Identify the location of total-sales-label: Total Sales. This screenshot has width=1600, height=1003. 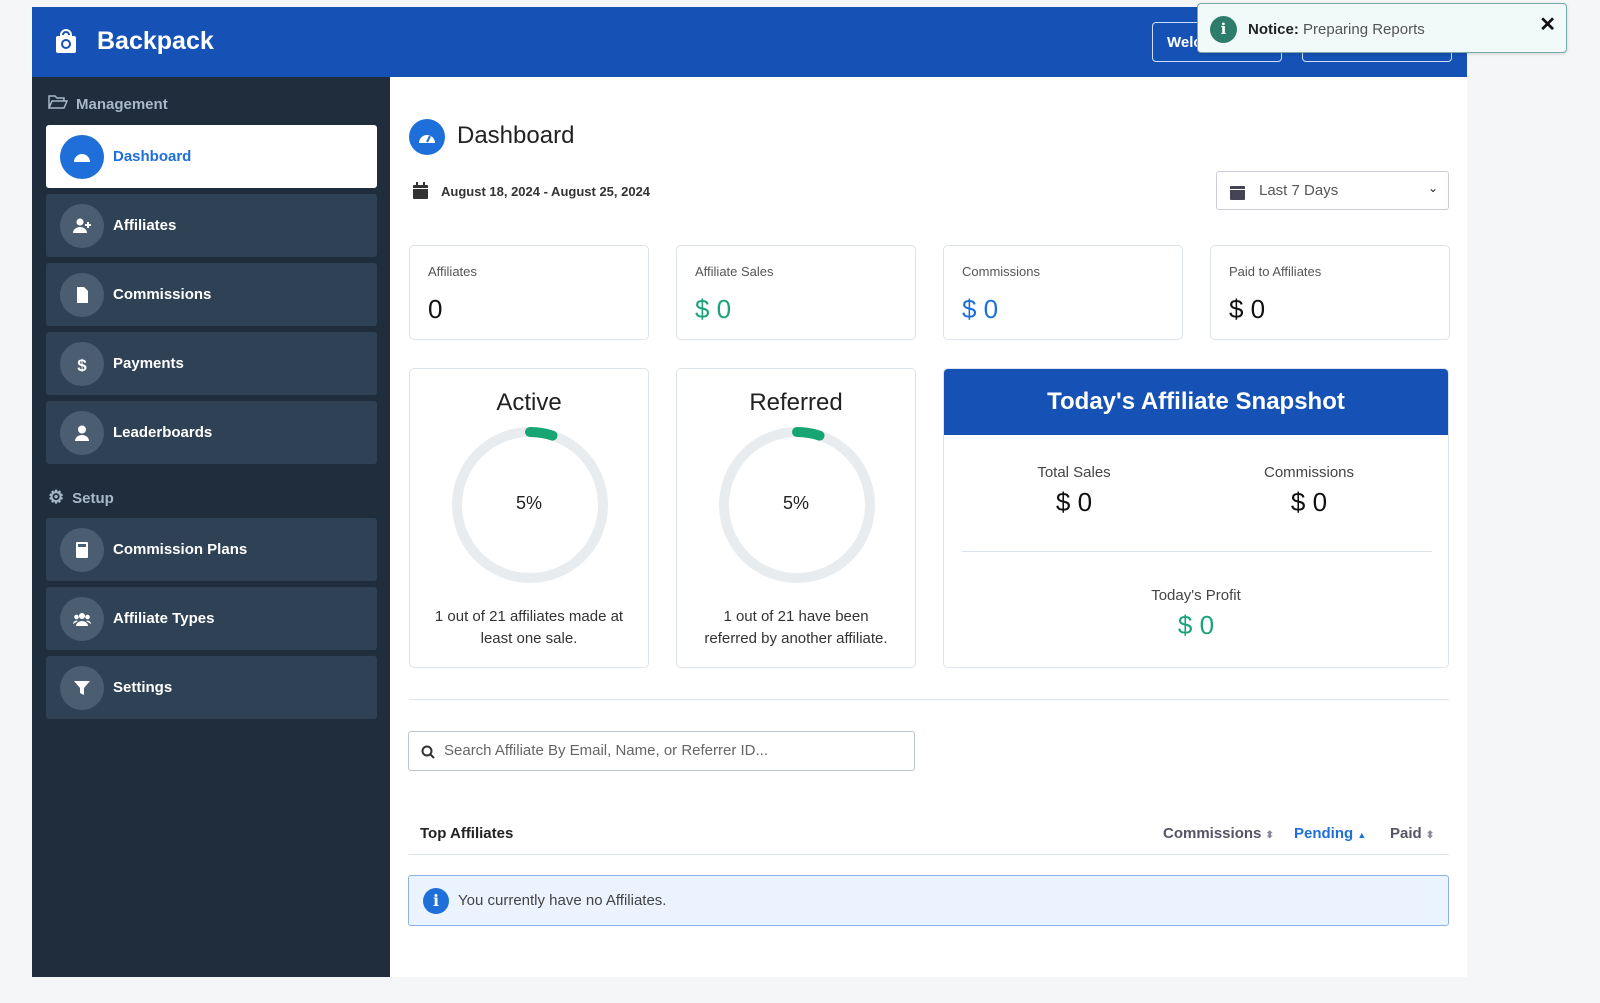
(1074, 472).